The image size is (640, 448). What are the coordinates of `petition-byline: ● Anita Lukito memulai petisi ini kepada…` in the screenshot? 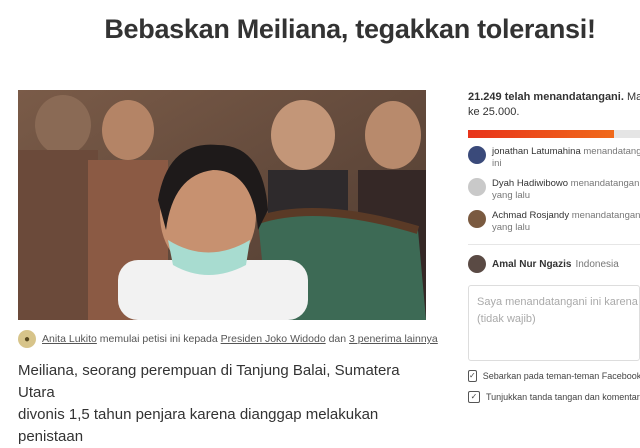 It's located at (228, 339).